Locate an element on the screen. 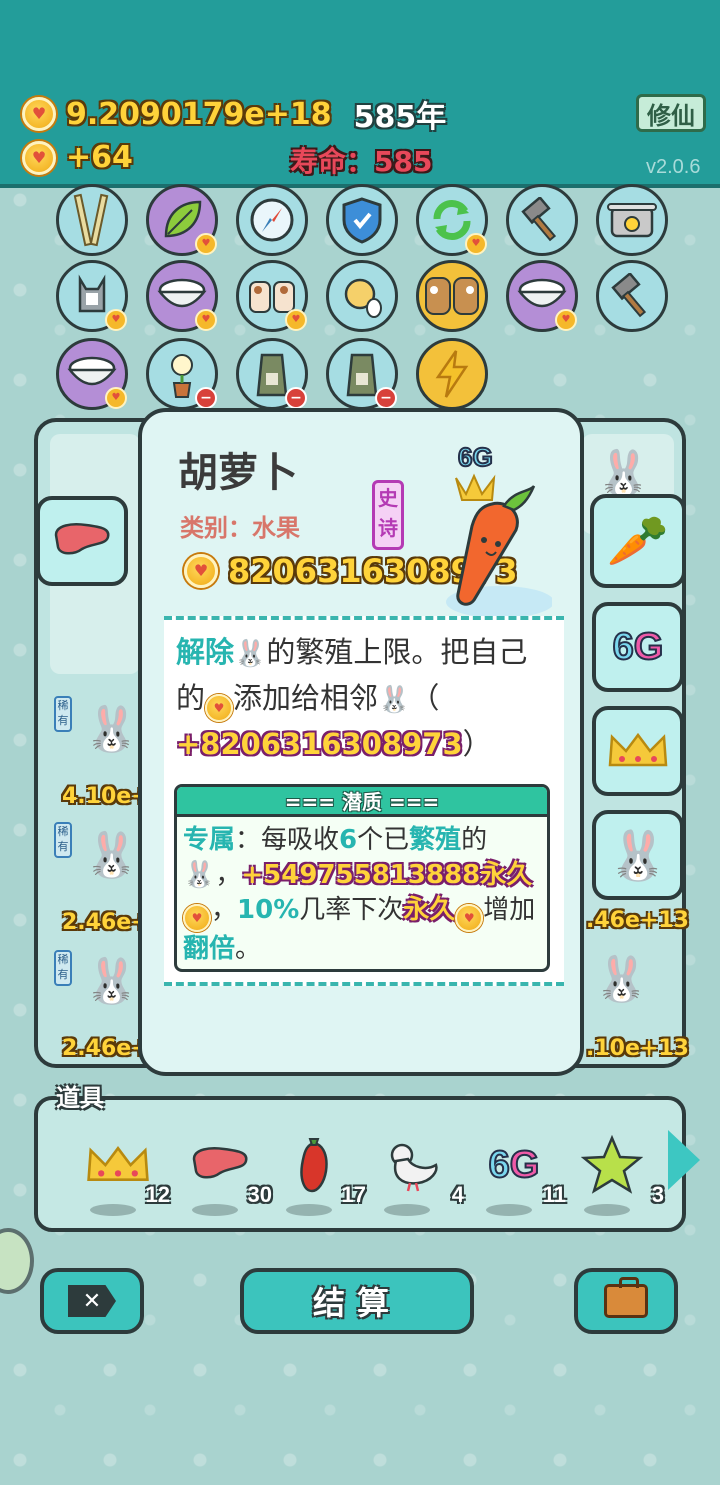 Image resolution: width=720 pixels, height=1485 pixels. star-icon is located at coordinates (612, 1165).